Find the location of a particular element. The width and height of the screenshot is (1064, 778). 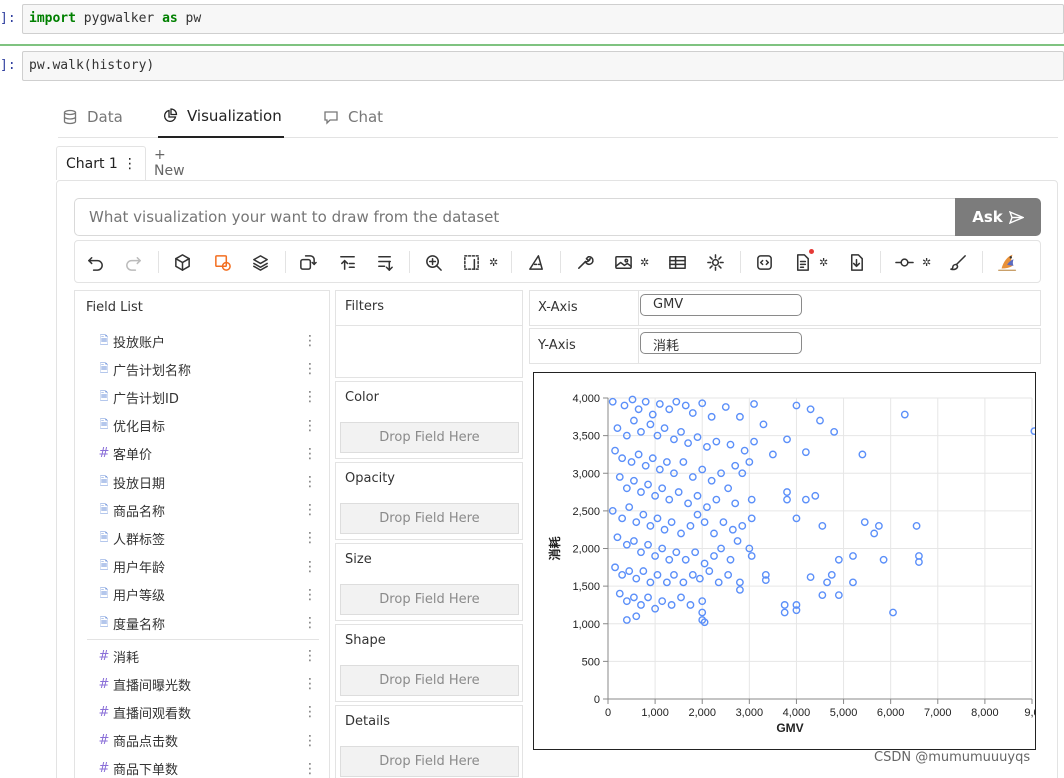

opacity-drop-zone: Drop Field Here is located at coordinates (429, 518).